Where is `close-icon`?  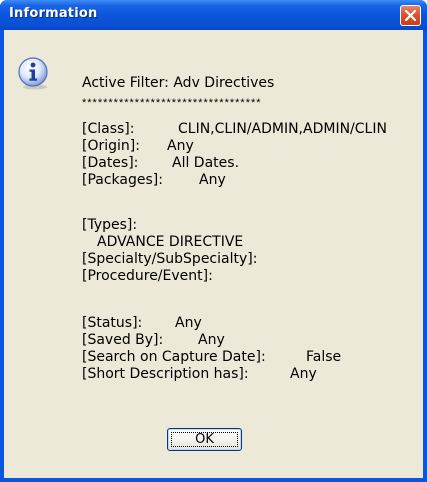 close-icon is located at coordinates (410, 15).